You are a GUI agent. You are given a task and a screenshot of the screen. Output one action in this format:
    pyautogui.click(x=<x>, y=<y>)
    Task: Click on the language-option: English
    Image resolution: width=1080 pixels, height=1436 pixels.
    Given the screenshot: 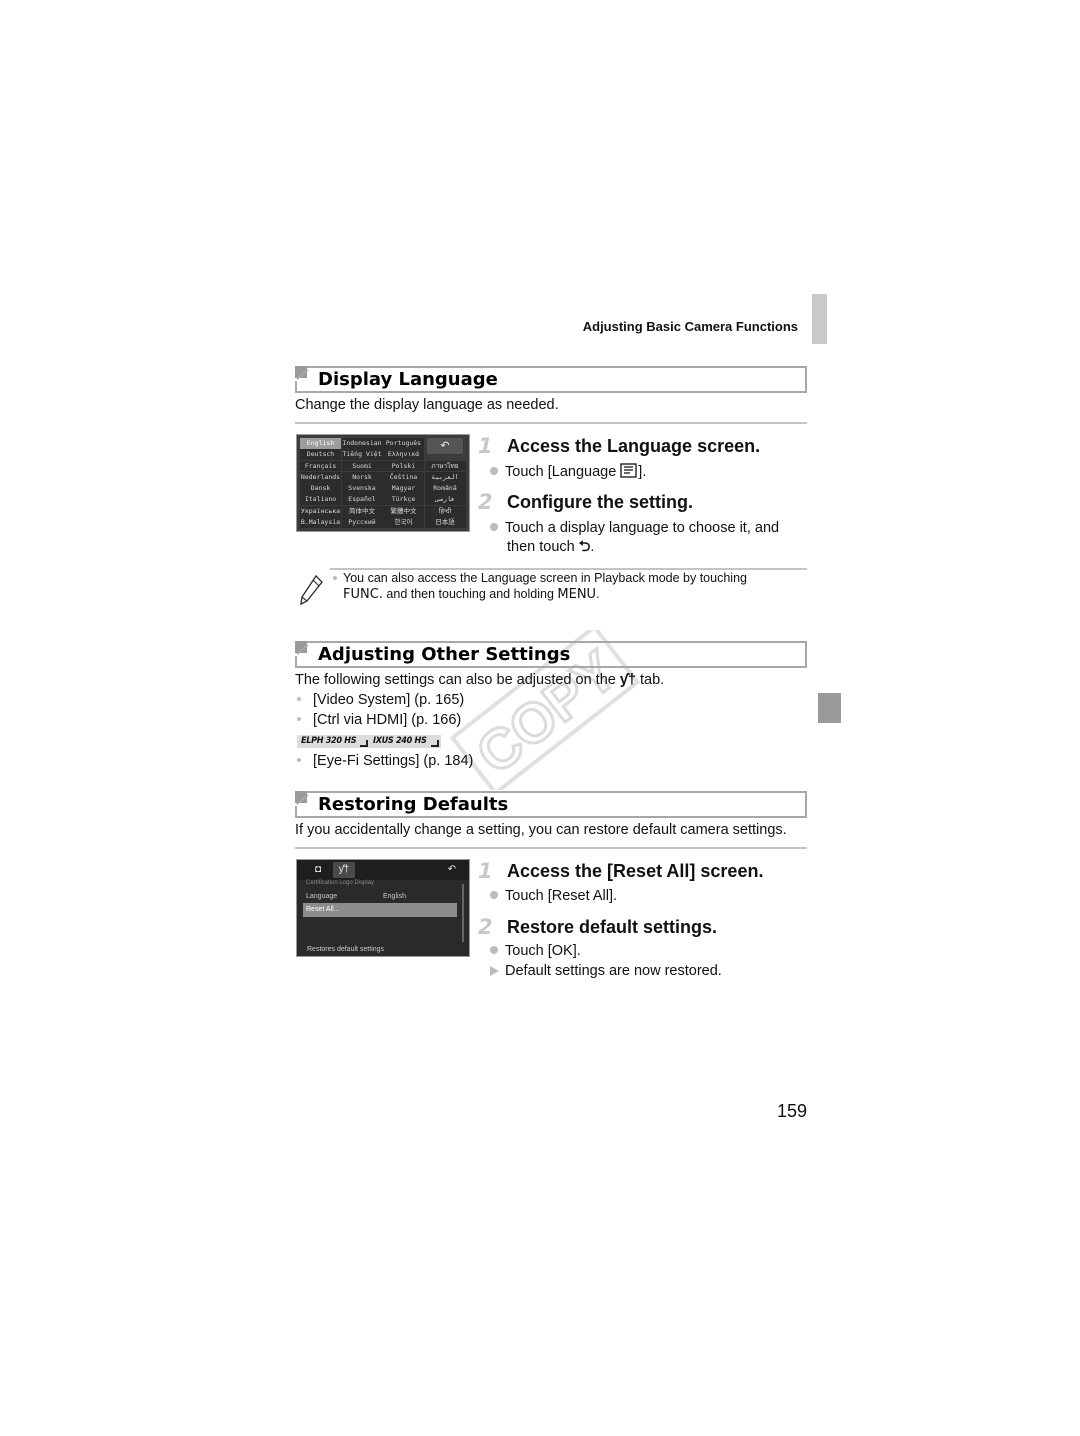 What is the action you would take?
    pyautogui.click(x=320, y=443)
    